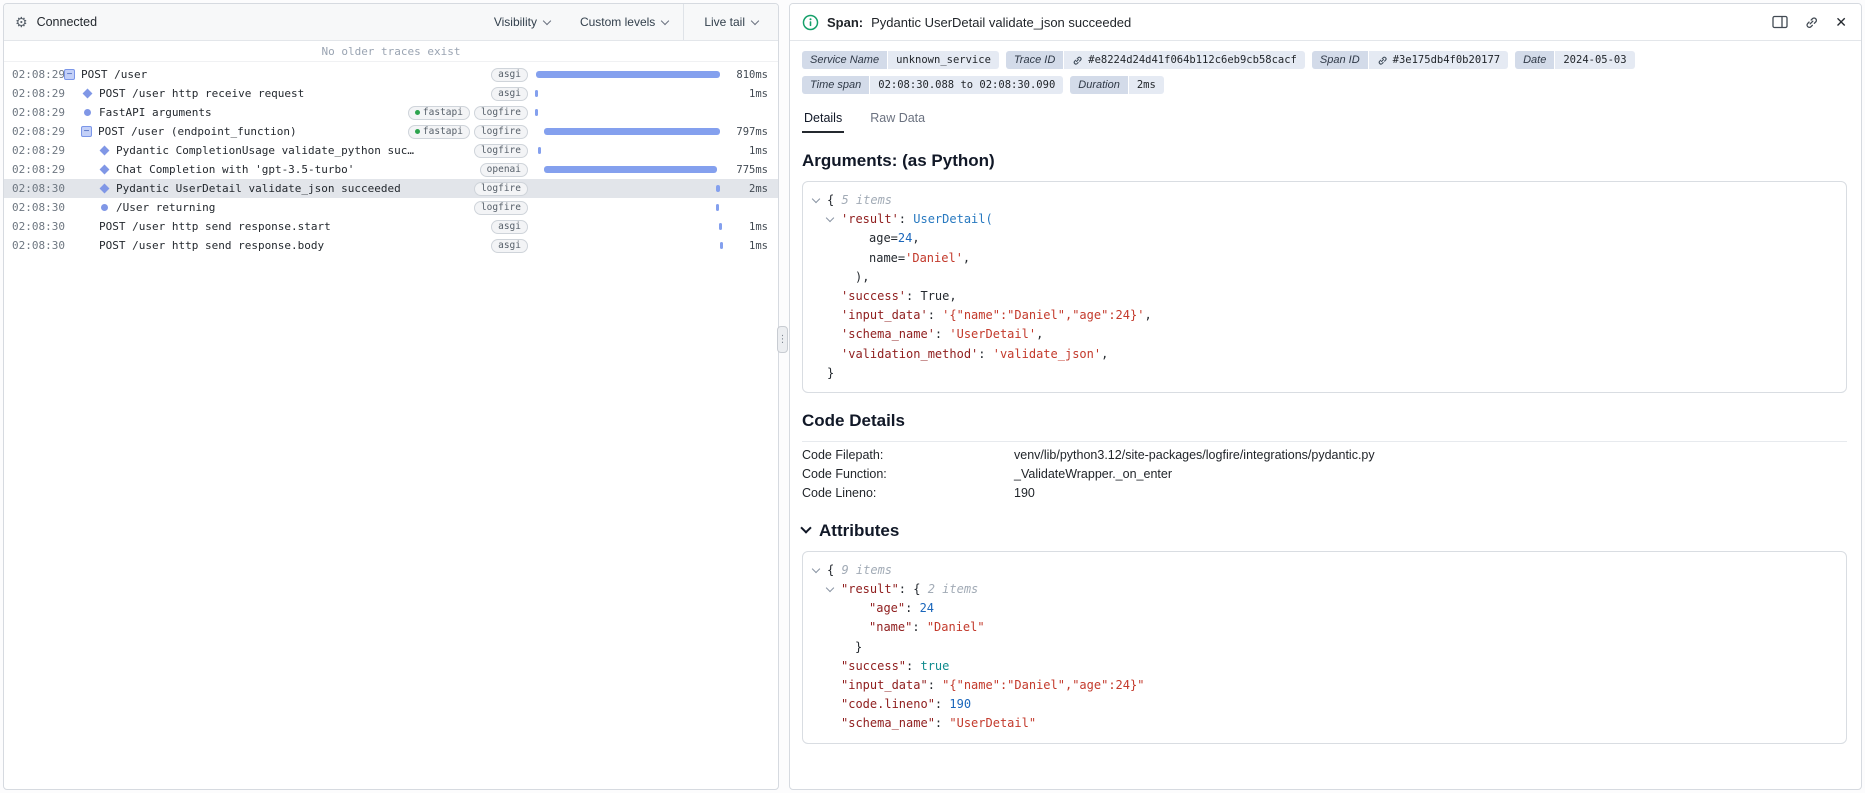 This screenshot has width=1865, height=793. What do you see at coordinates (897, 120) in the screenshot?
I see `tab-raw-data: Raw Data` at bounding box center [897, 120].